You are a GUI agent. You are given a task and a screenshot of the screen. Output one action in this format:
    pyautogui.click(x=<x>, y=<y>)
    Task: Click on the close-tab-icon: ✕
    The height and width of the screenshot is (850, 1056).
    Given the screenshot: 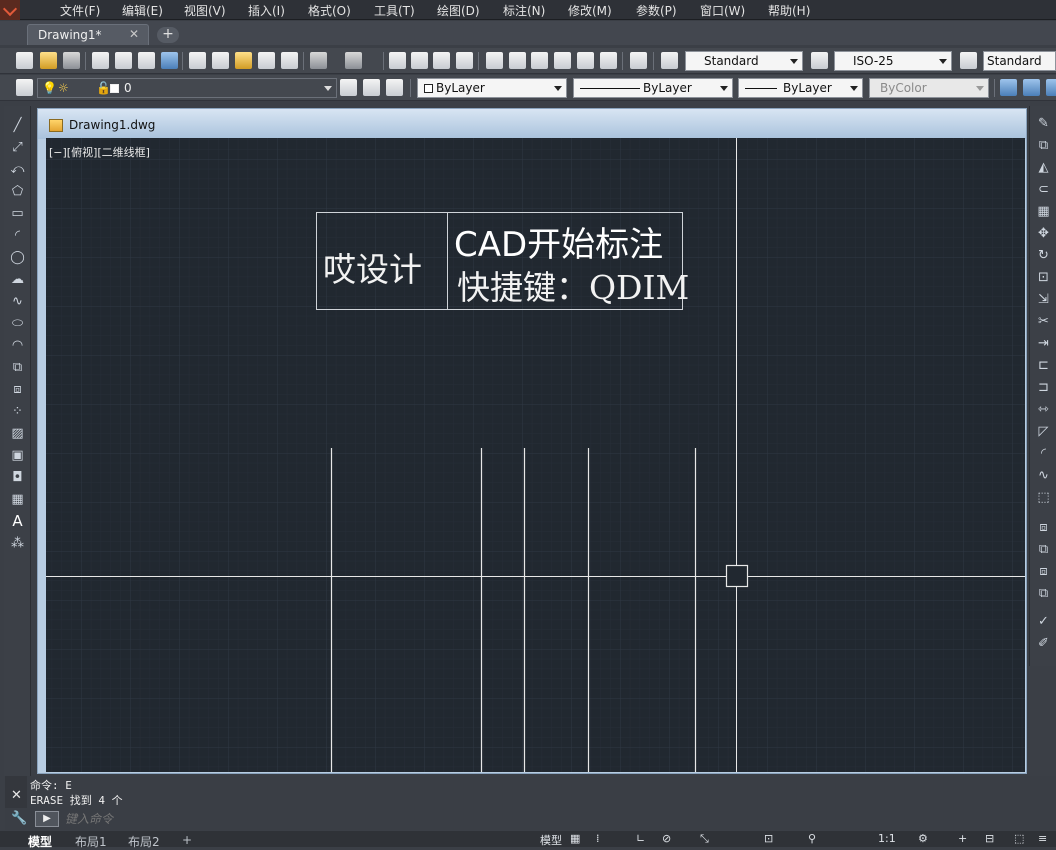 What is the action you would take?
    pyautogui.click(x=134, y=34)
    